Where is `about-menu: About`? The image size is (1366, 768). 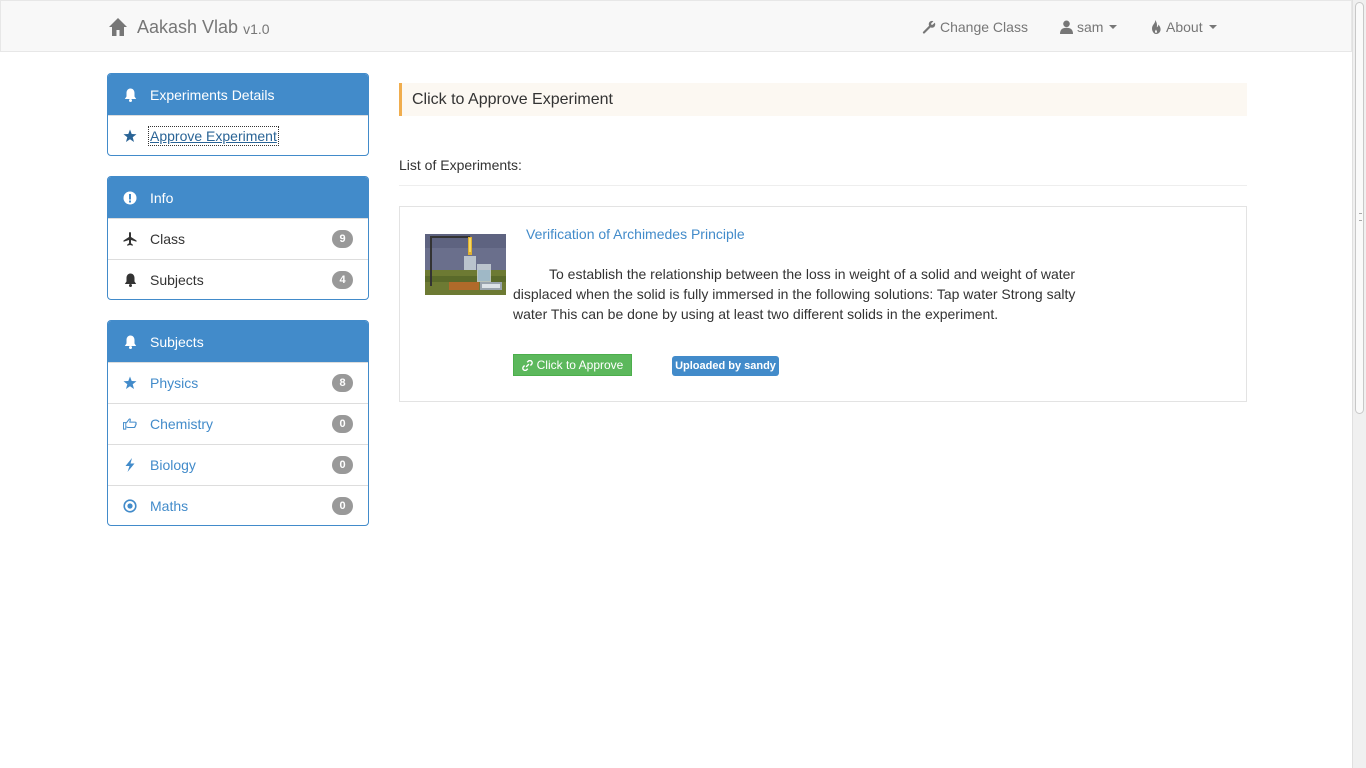
about-menu: About is located at coordinates (1183, 27).